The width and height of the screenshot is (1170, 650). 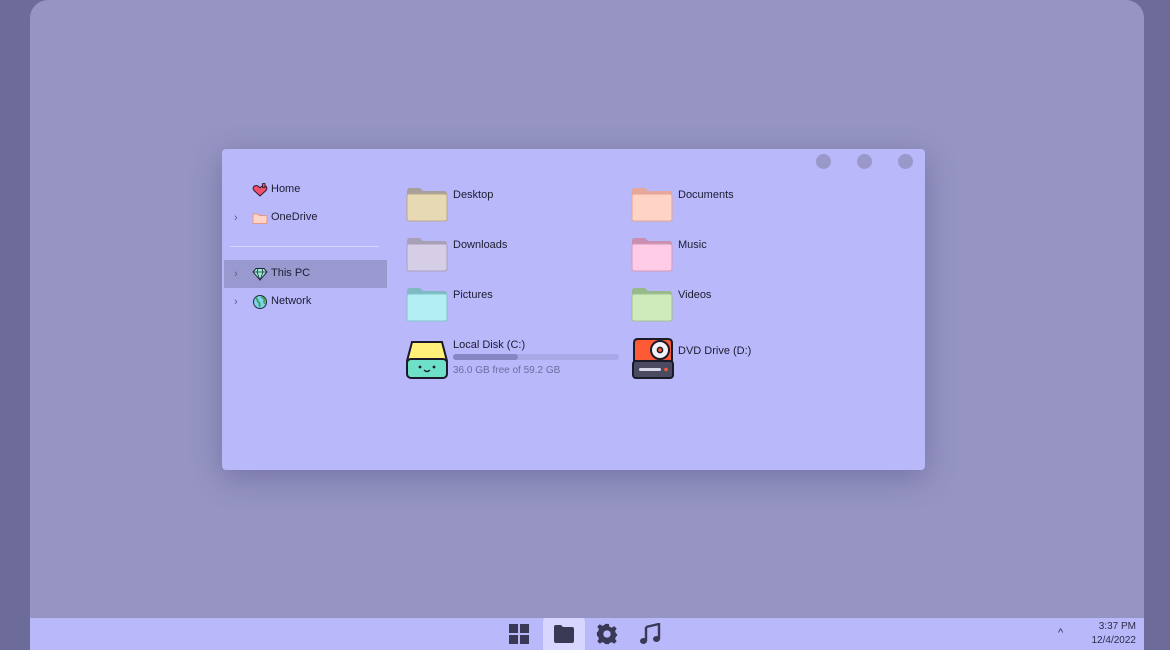 I want to click on nav-label-onedrive: OneDrive, so click(x=294, y=217).